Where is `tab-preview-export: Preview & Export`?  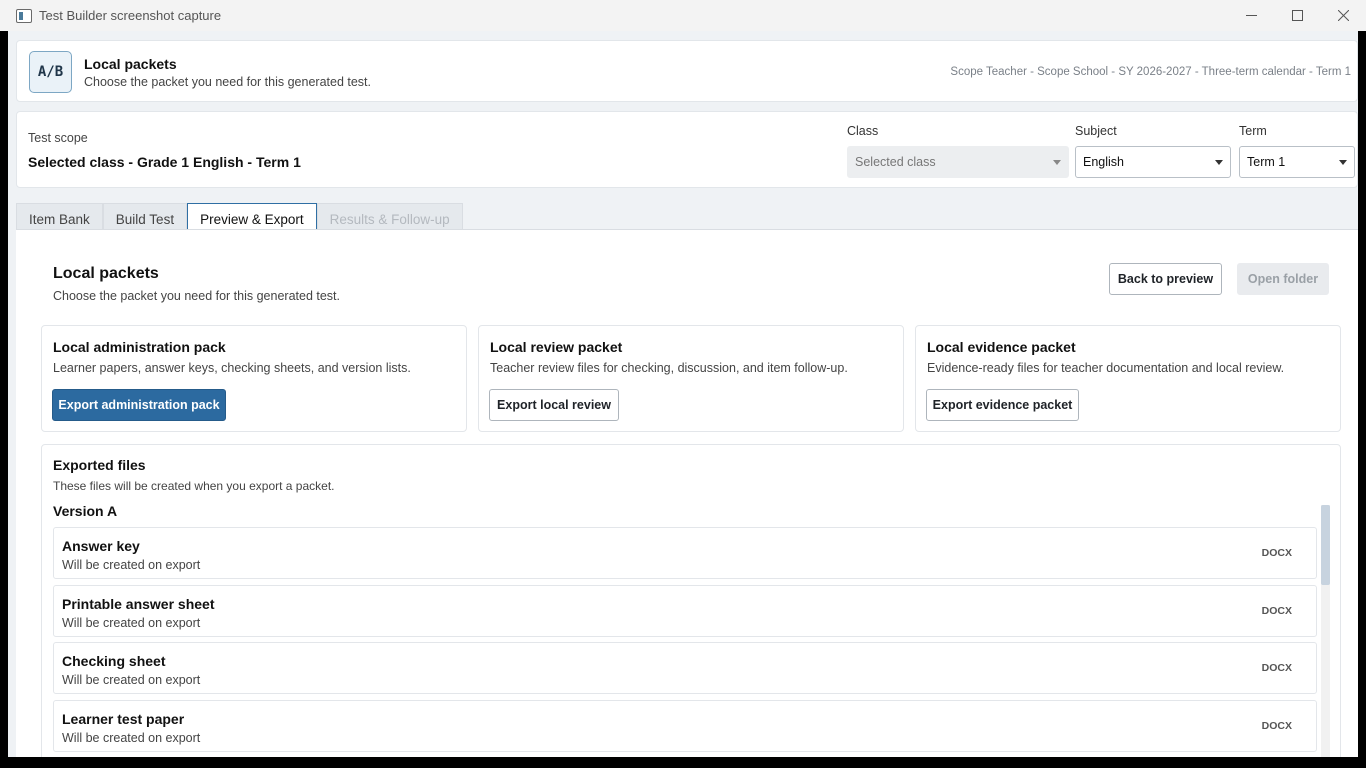
tab-preview-export: Preview & Export is located at coordinates (252, 217).